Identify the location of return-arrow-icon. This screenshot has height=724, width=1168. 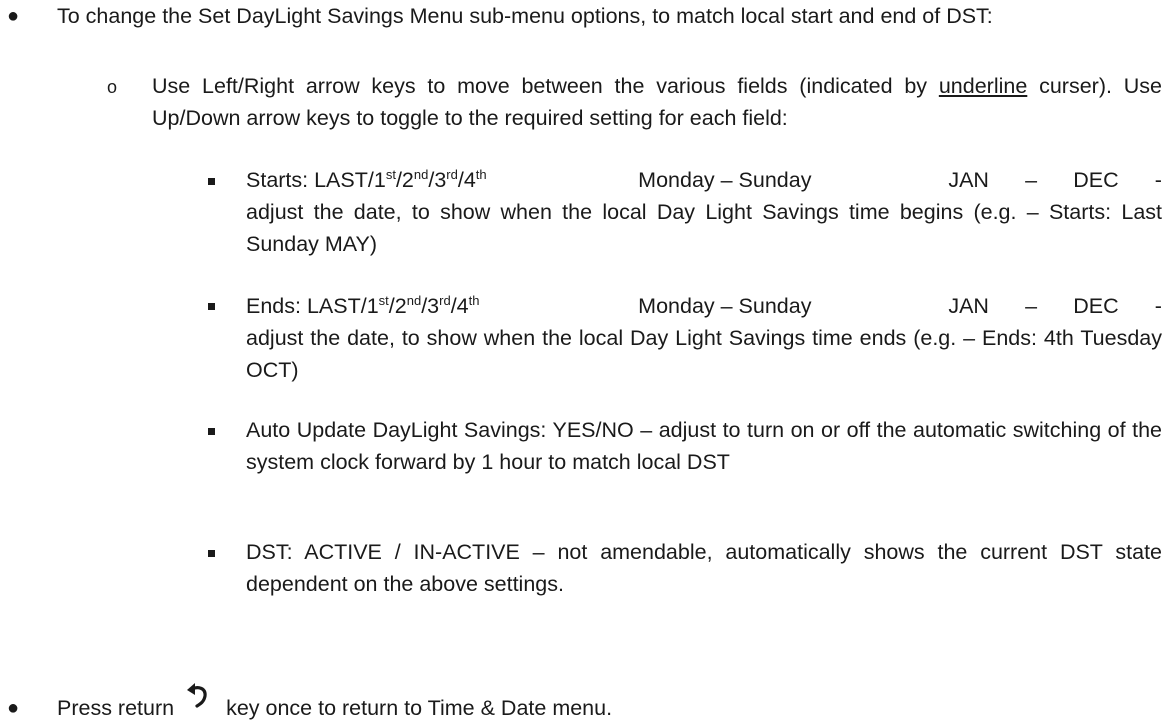
(200, 695).